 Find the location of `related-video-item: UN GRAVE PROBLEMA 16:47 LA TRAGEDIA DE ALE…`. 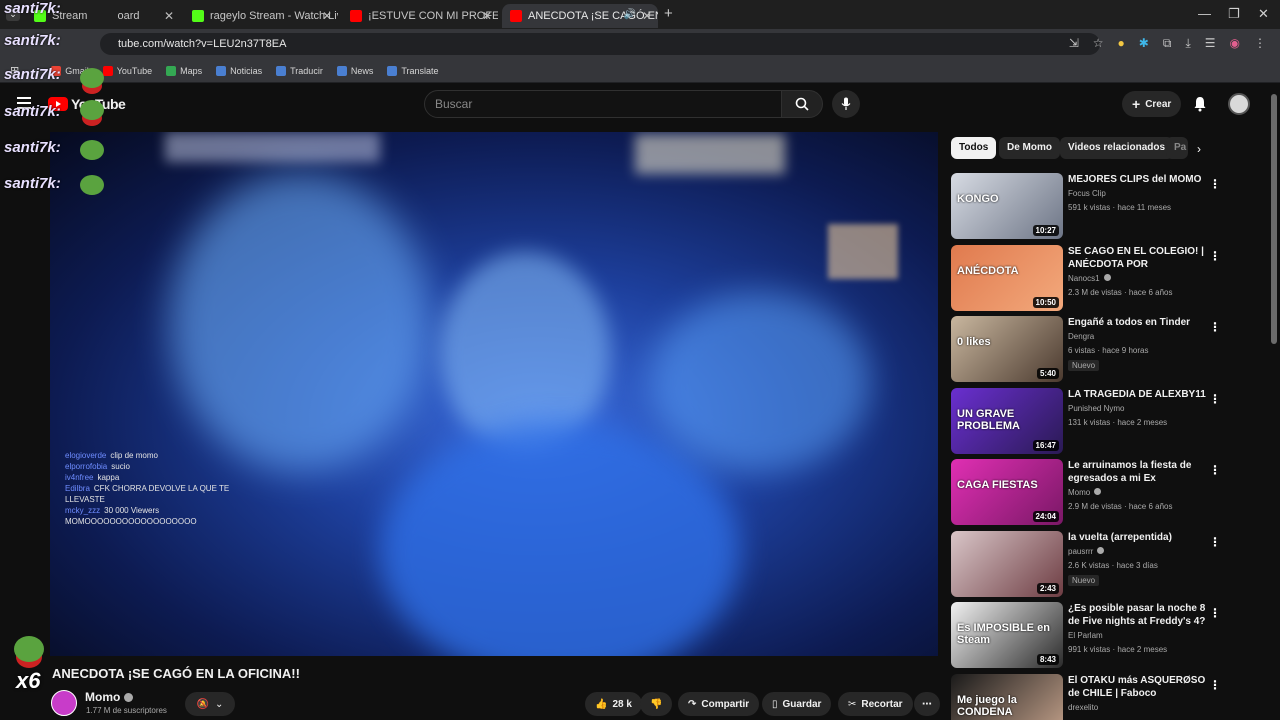

related-video-item: UN GRAVE PROBLEMA 16:47 LA TRAGEDIA DE ALE… is located at coordinates (1086, 421).